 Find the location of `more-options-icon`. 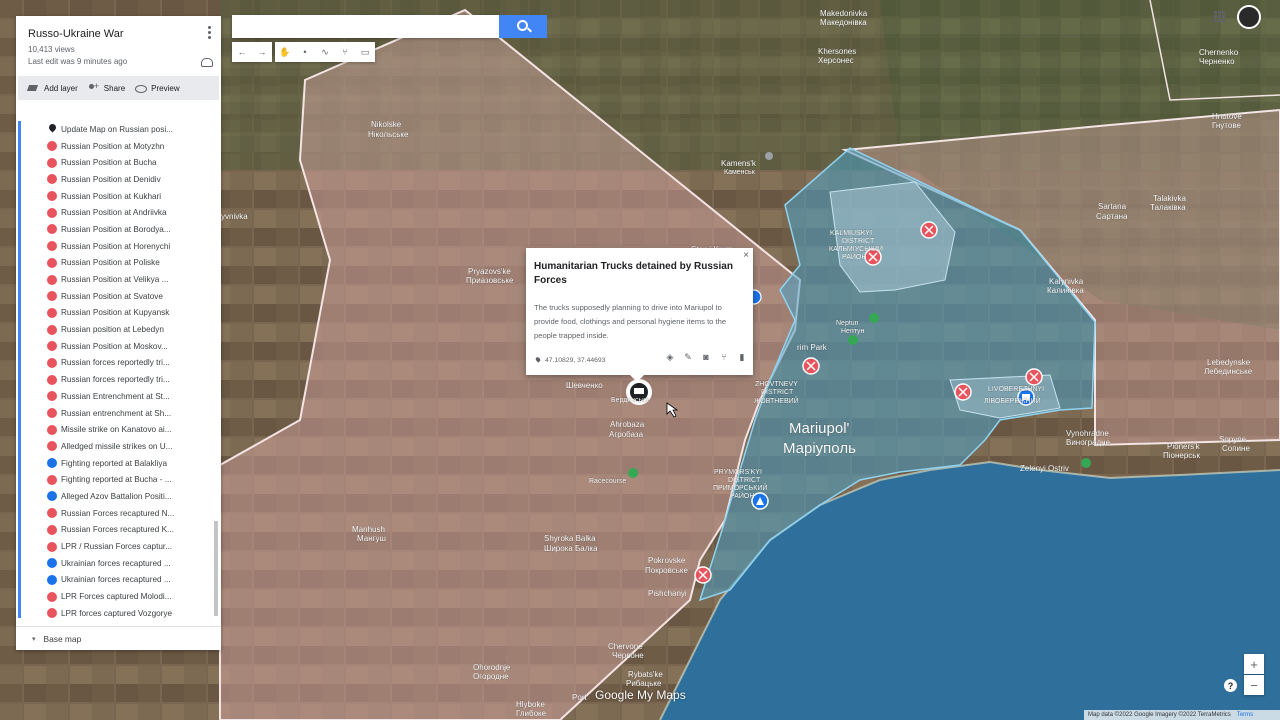

more-options-icon is located at coordinates (210, 33).